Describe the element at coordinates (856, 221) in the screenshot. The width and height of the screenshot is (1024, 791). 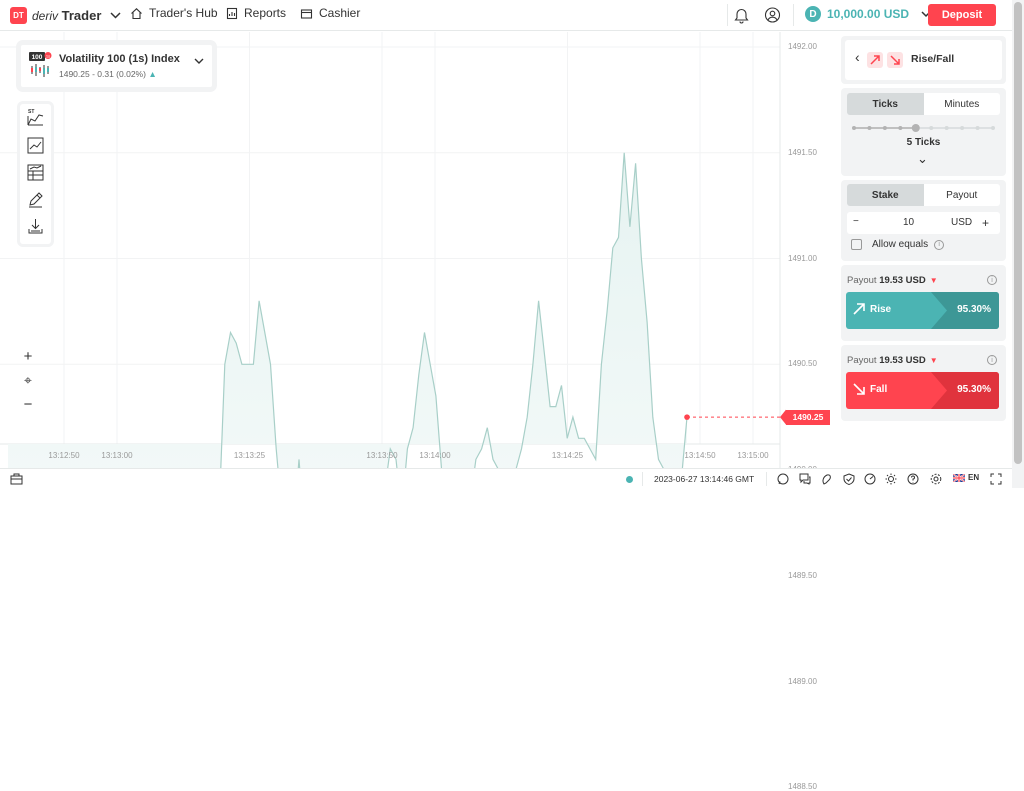
I see `decrease-stake-button: −` at that location.